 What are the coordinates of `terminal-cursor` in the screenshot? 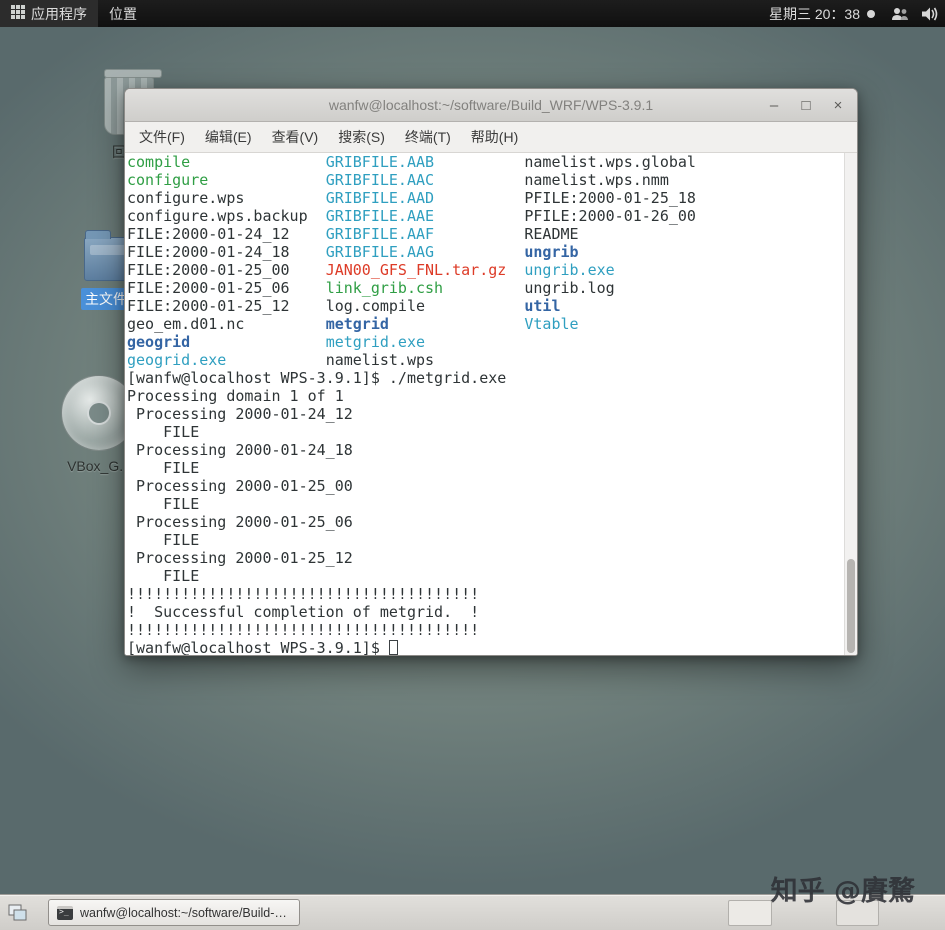 It's located at (393, 647).